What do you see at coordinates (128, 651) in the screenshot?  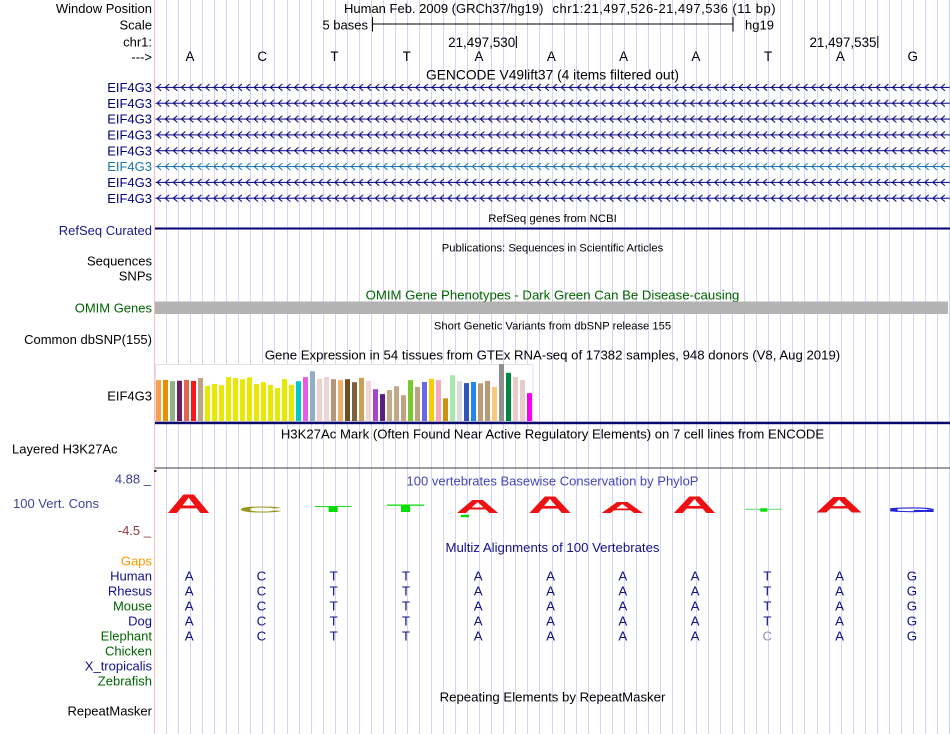 I see `svg-text: Chicken` at bounding box center [128, 651].